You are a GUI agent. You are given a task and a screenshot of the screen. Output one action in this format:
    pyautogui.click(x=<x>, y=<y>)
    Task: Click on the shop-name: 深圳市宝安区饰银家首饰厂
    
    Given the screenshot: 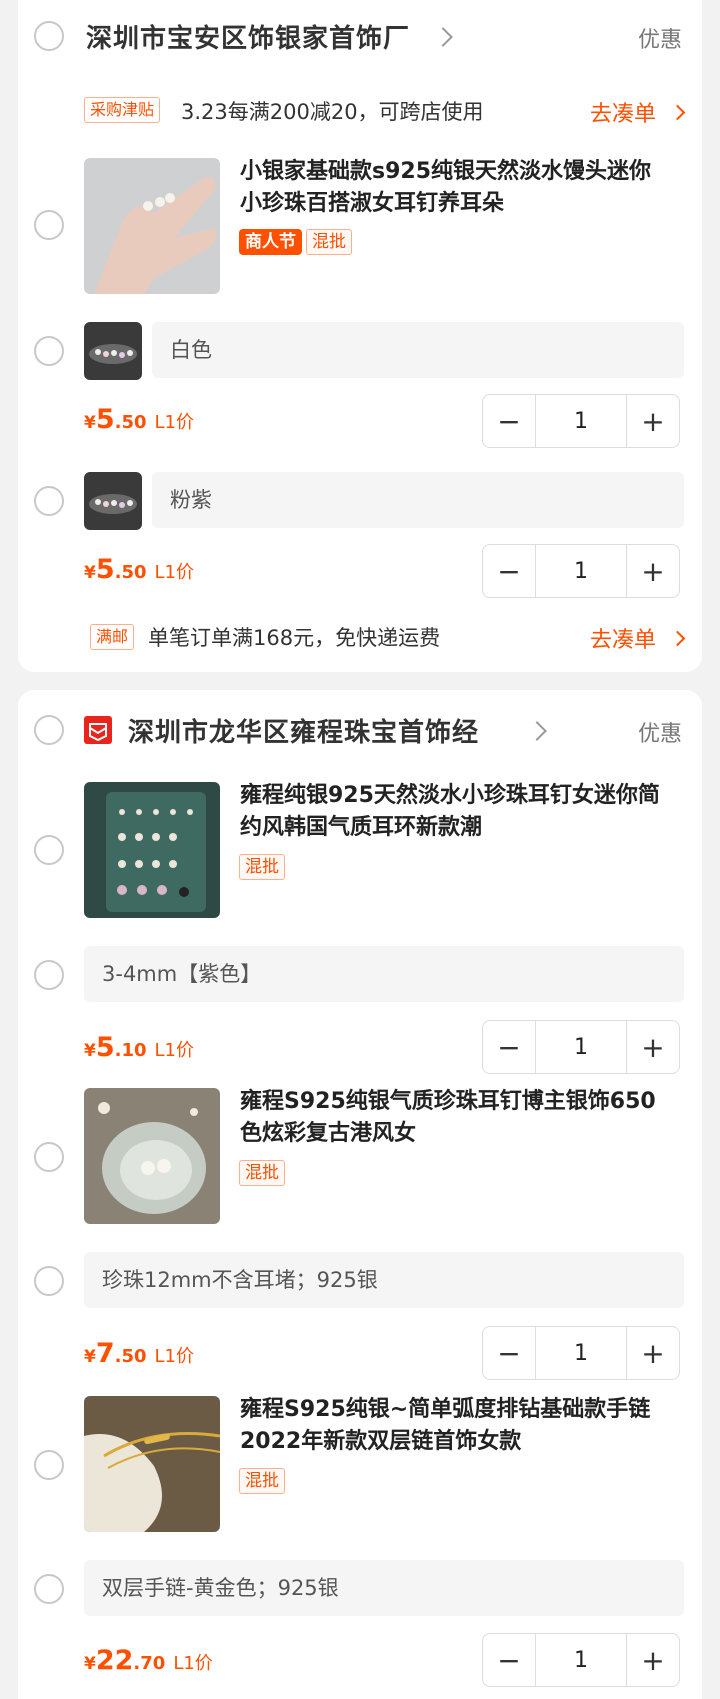 What is the action you would take?
    pyautogui.click(x=248, y=36)
    